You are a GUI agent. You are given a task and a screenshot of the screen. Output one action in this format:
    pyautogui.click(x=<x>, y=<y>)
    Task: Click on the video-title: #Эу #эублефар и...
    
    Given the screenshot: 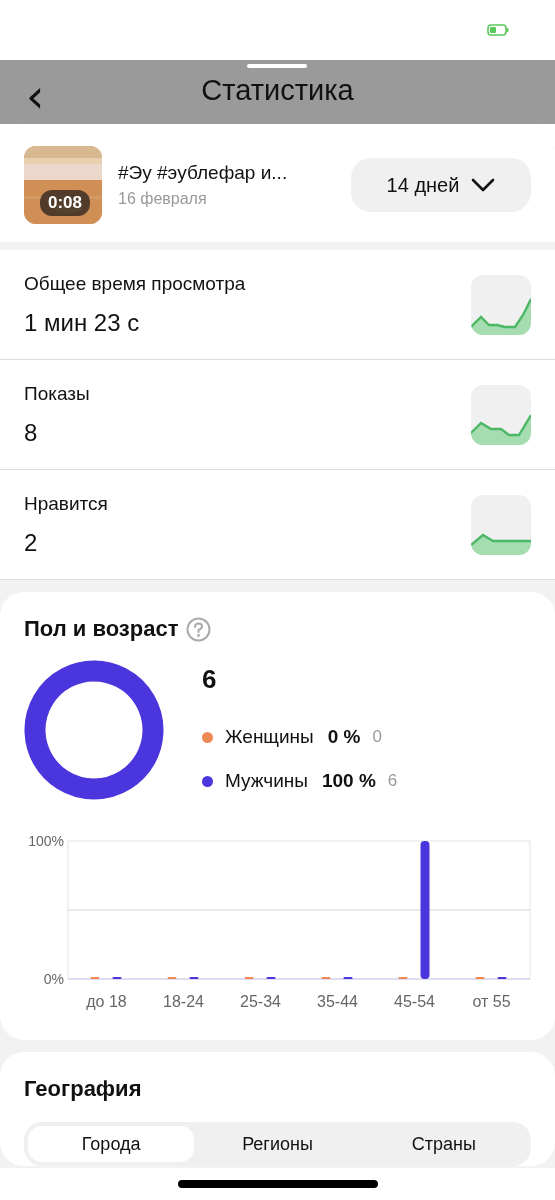 What is the action you would take?
    pyautogui.click(x=203, y=173)
    